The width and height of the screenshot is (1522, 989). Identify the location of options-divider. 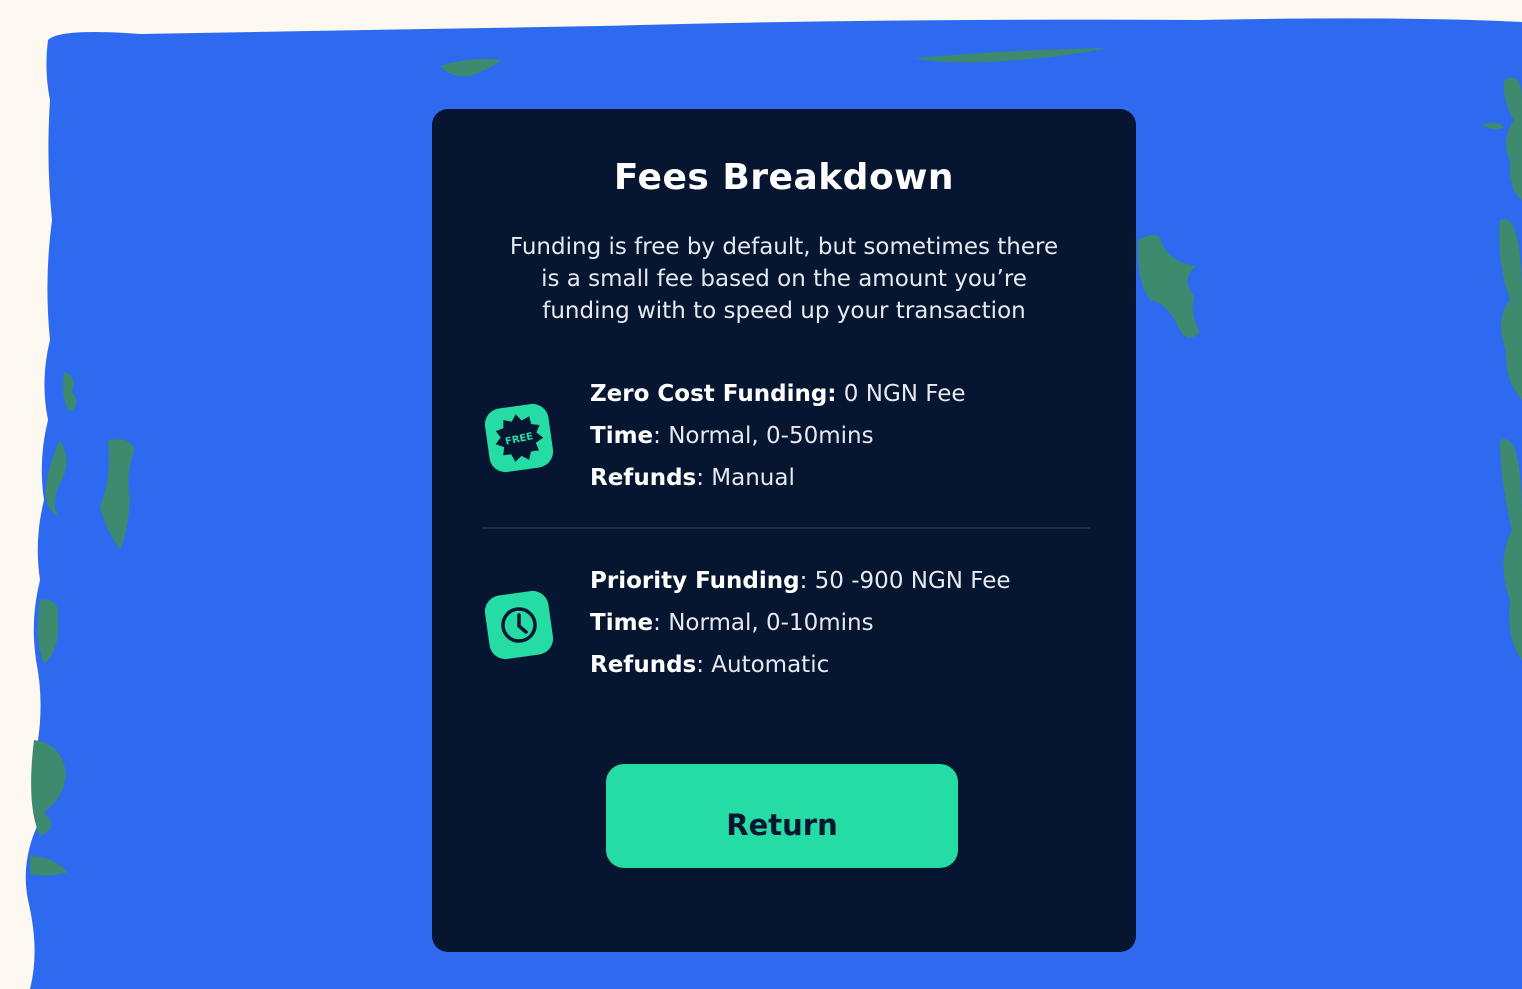
(786, 528).